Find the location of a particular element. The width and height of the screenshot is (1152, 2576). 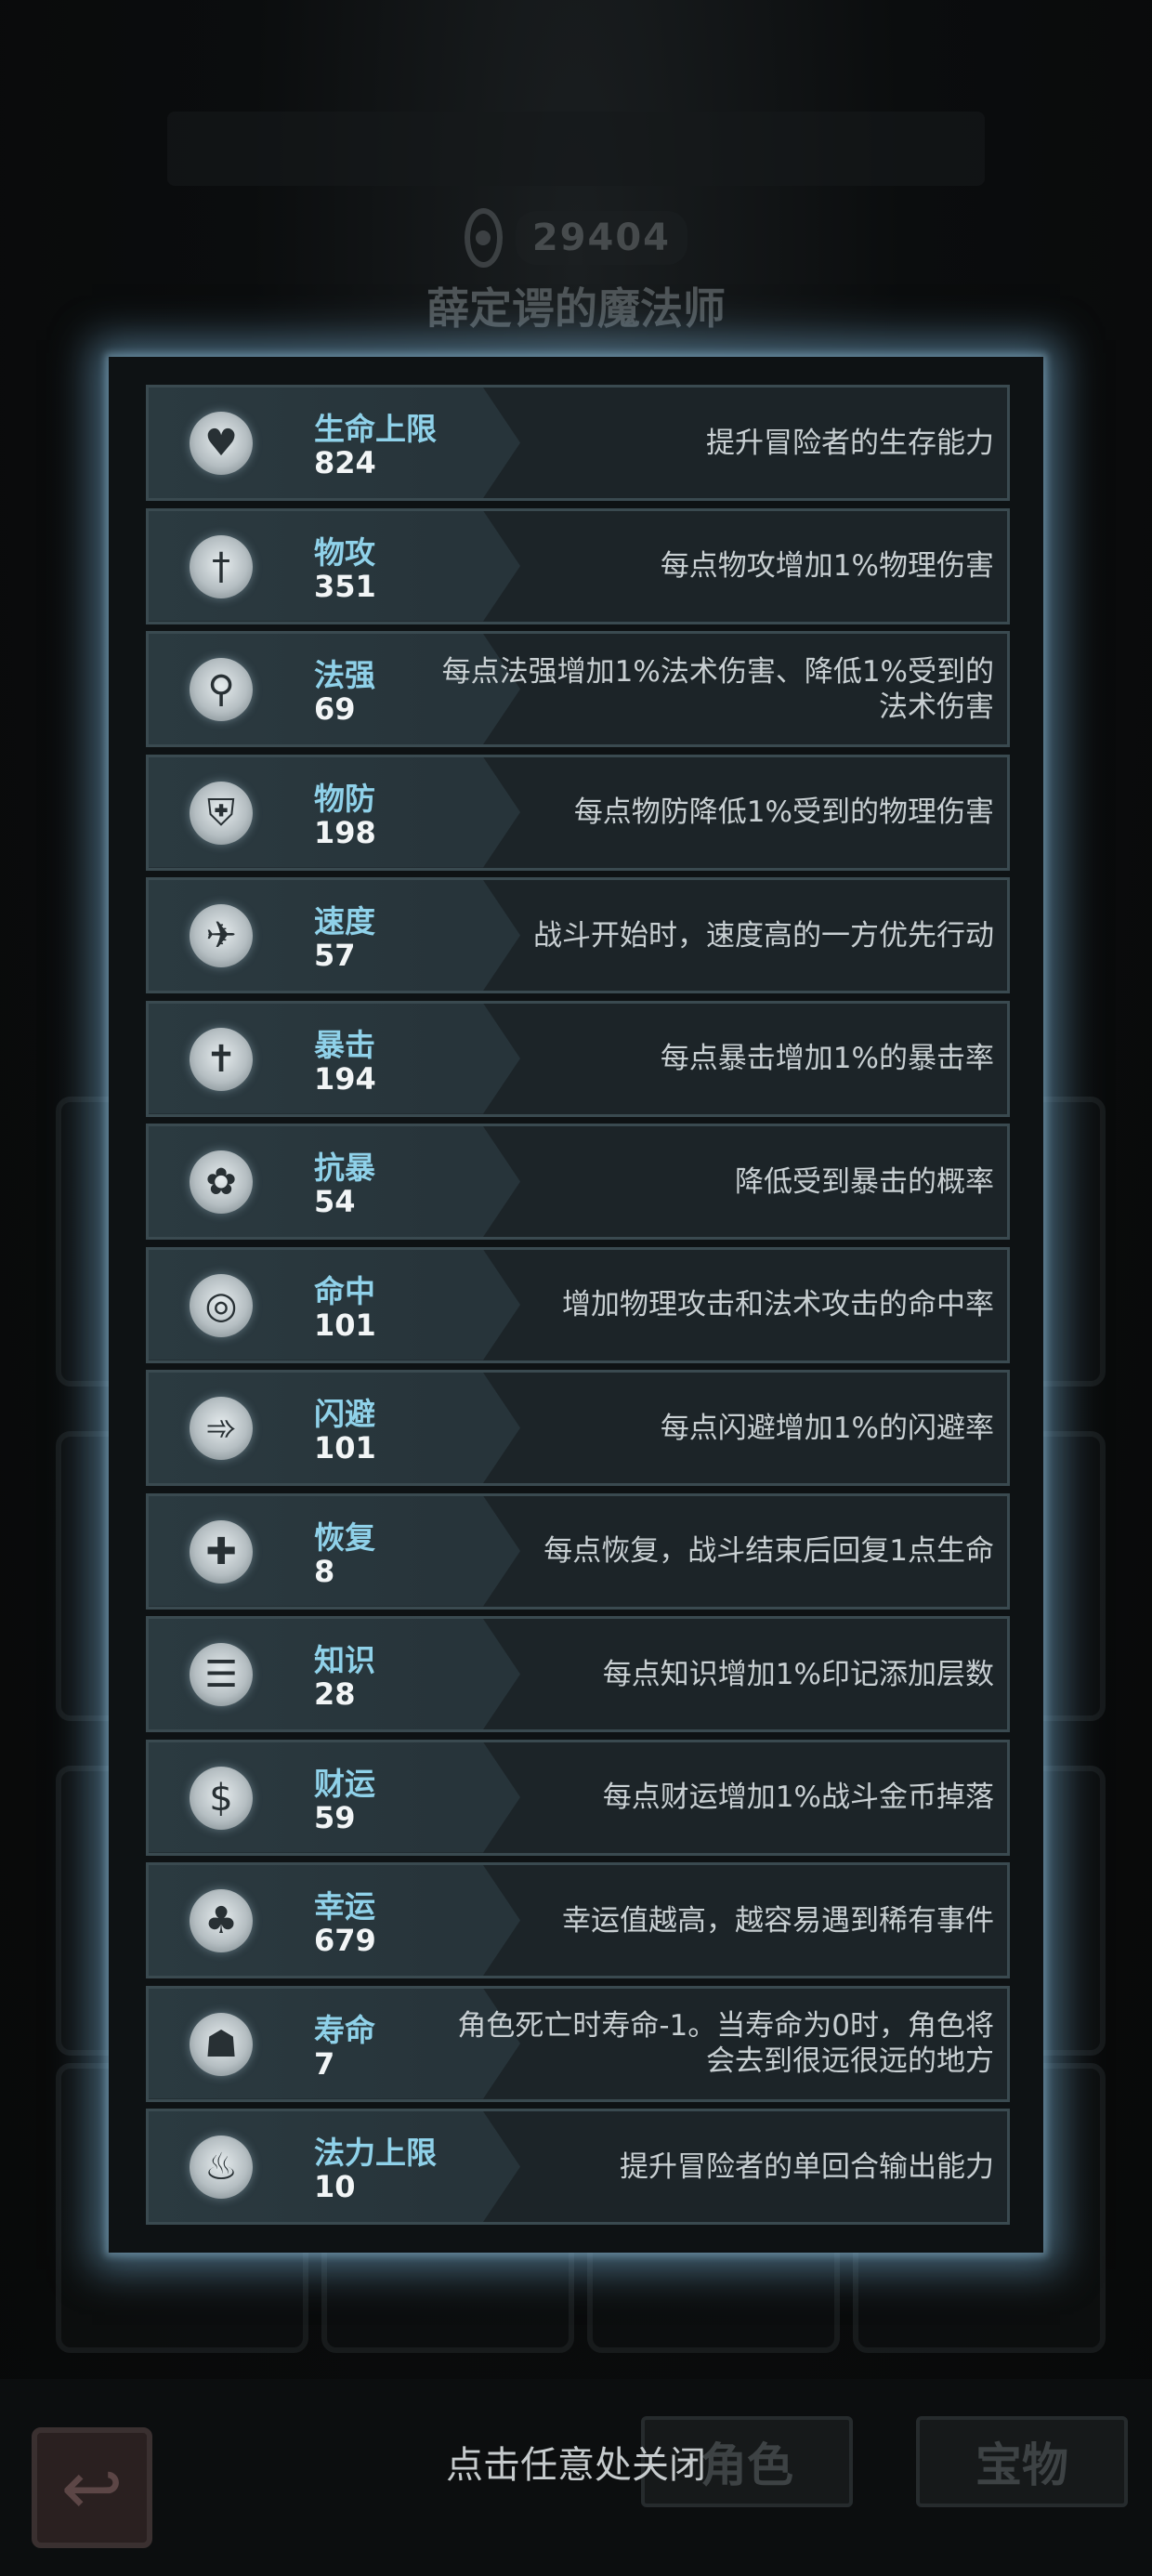

attribute-description: 每点知识增加1%印记添加层数 is located at coordinates (798, 1674).